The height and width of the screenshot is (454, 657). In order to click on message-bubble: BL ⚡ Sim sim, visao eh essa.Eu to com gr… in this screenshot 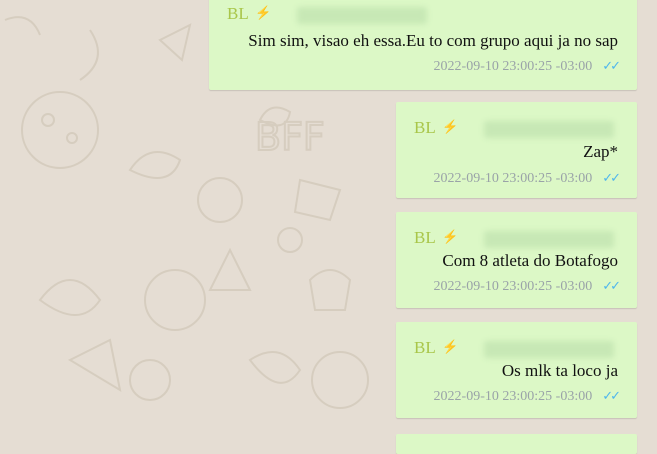, I will do `click(423, 45)`.